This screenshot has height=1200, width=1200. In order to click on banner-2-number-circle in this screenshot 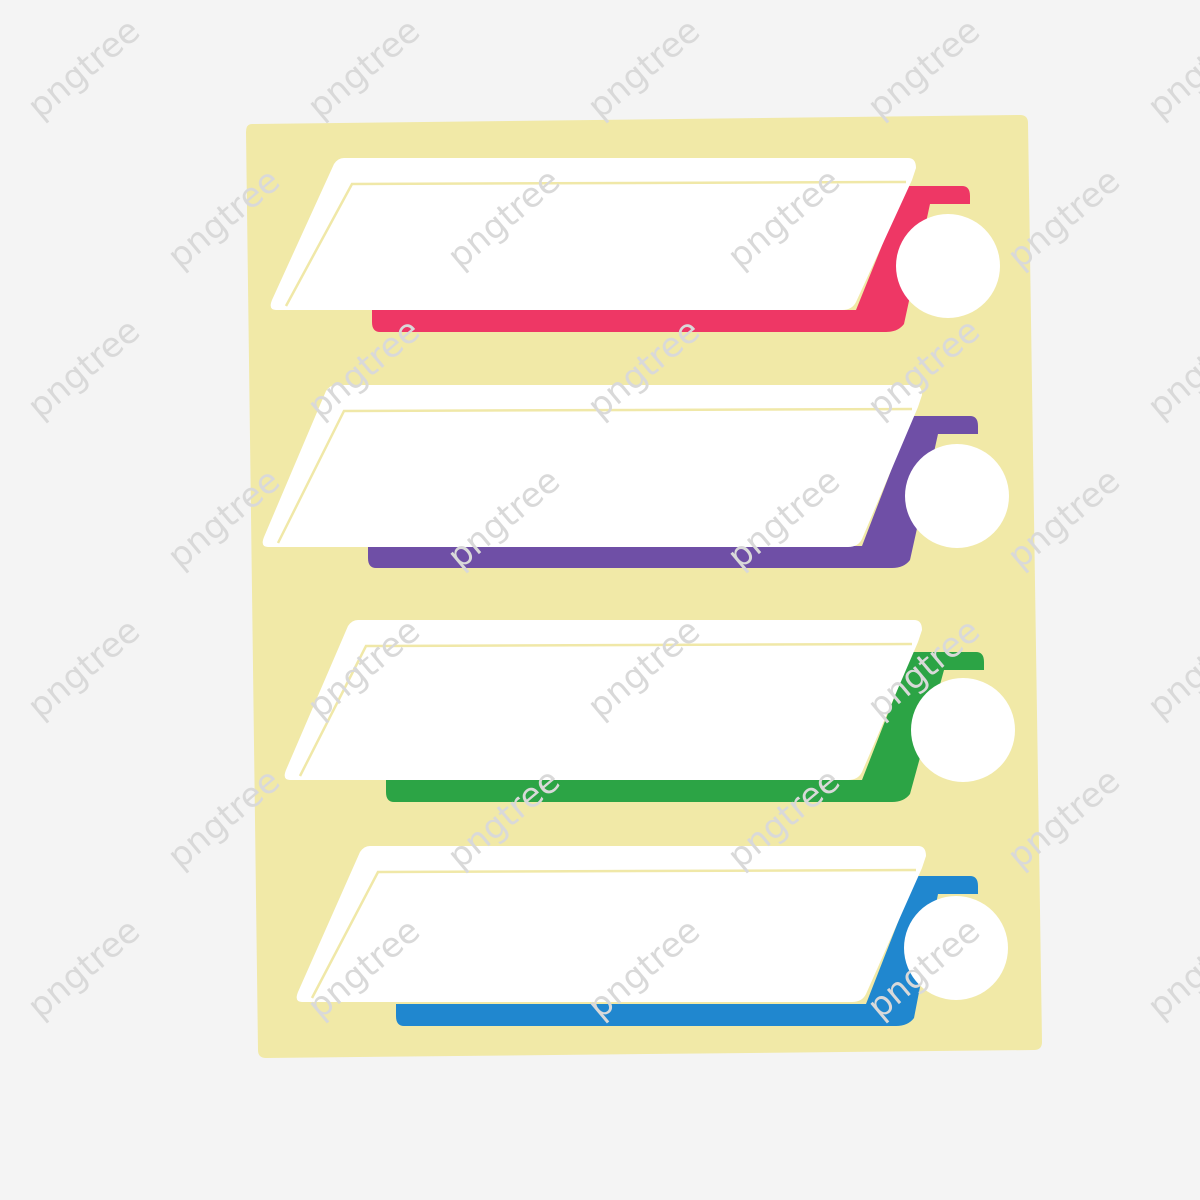, I will do `click(957, 496)`.